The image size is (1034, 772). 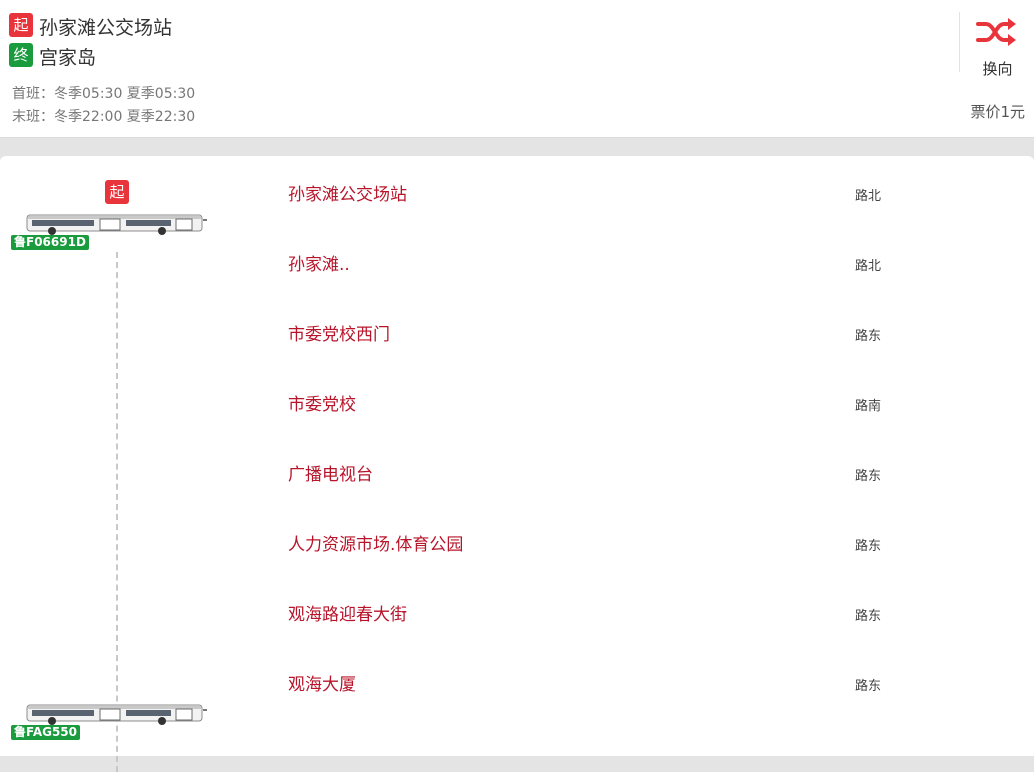 I want to click on start-badge: 起, so click(x=21, y=25).